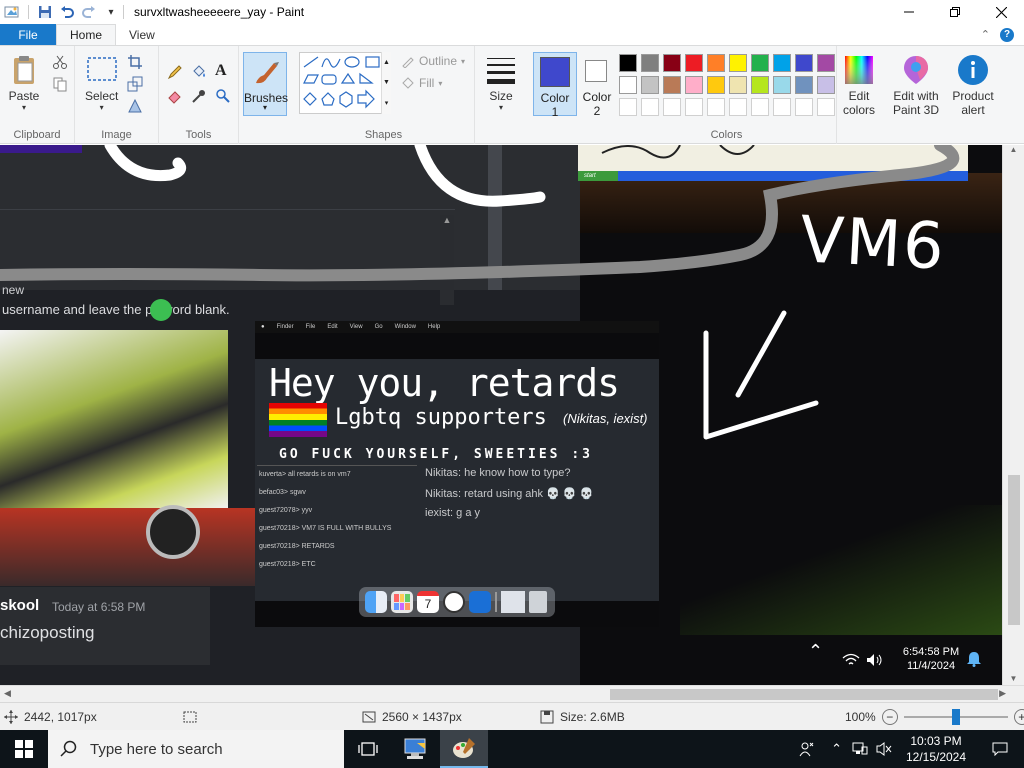  I want to click on outline-button: Outline ▾, so click(433, 61).